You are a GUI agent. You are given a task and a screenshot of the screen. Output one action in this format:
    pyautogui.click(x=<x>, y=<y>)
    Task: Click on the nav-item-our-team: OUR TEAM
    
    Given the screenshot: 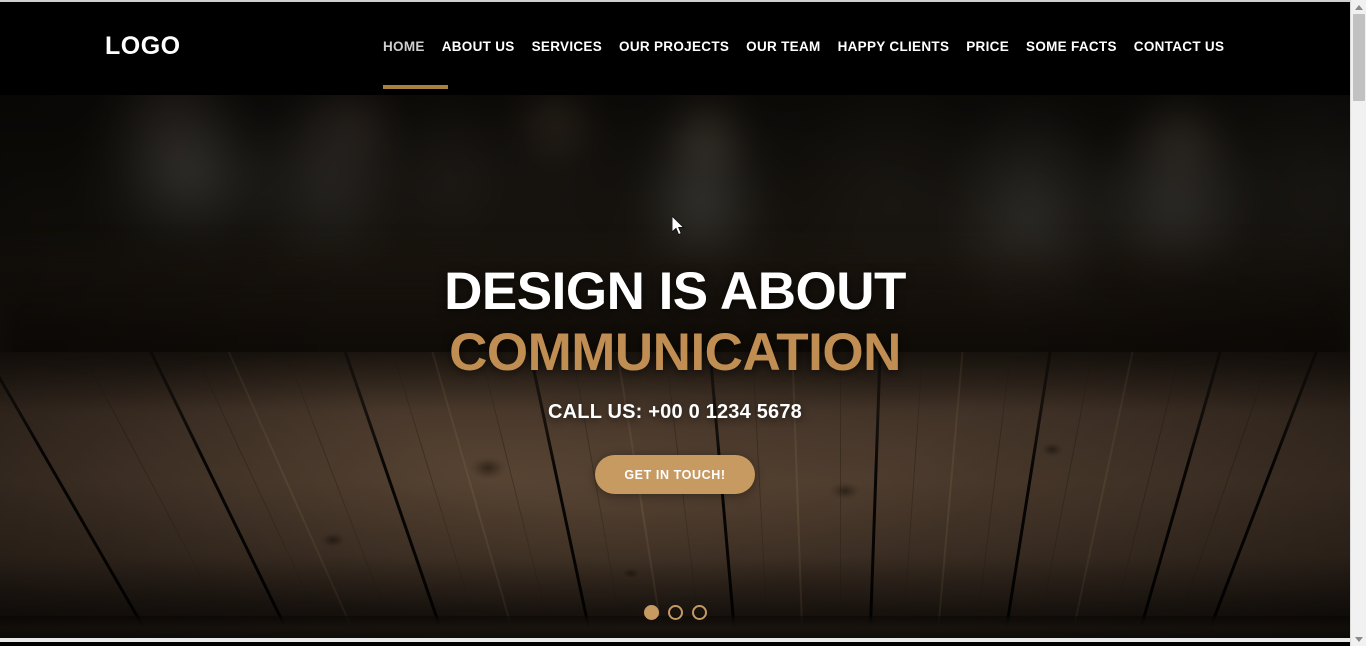 What is the action you would take?
    pyautogui.click(x=783, y=47)
    